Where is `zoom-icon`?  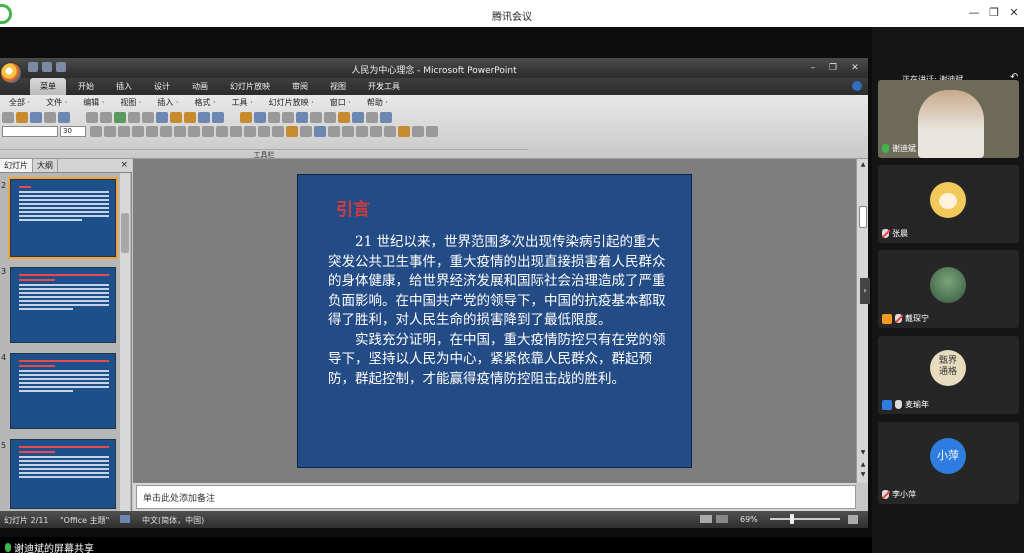 zoom-icon is located at coordinates (372, 117).